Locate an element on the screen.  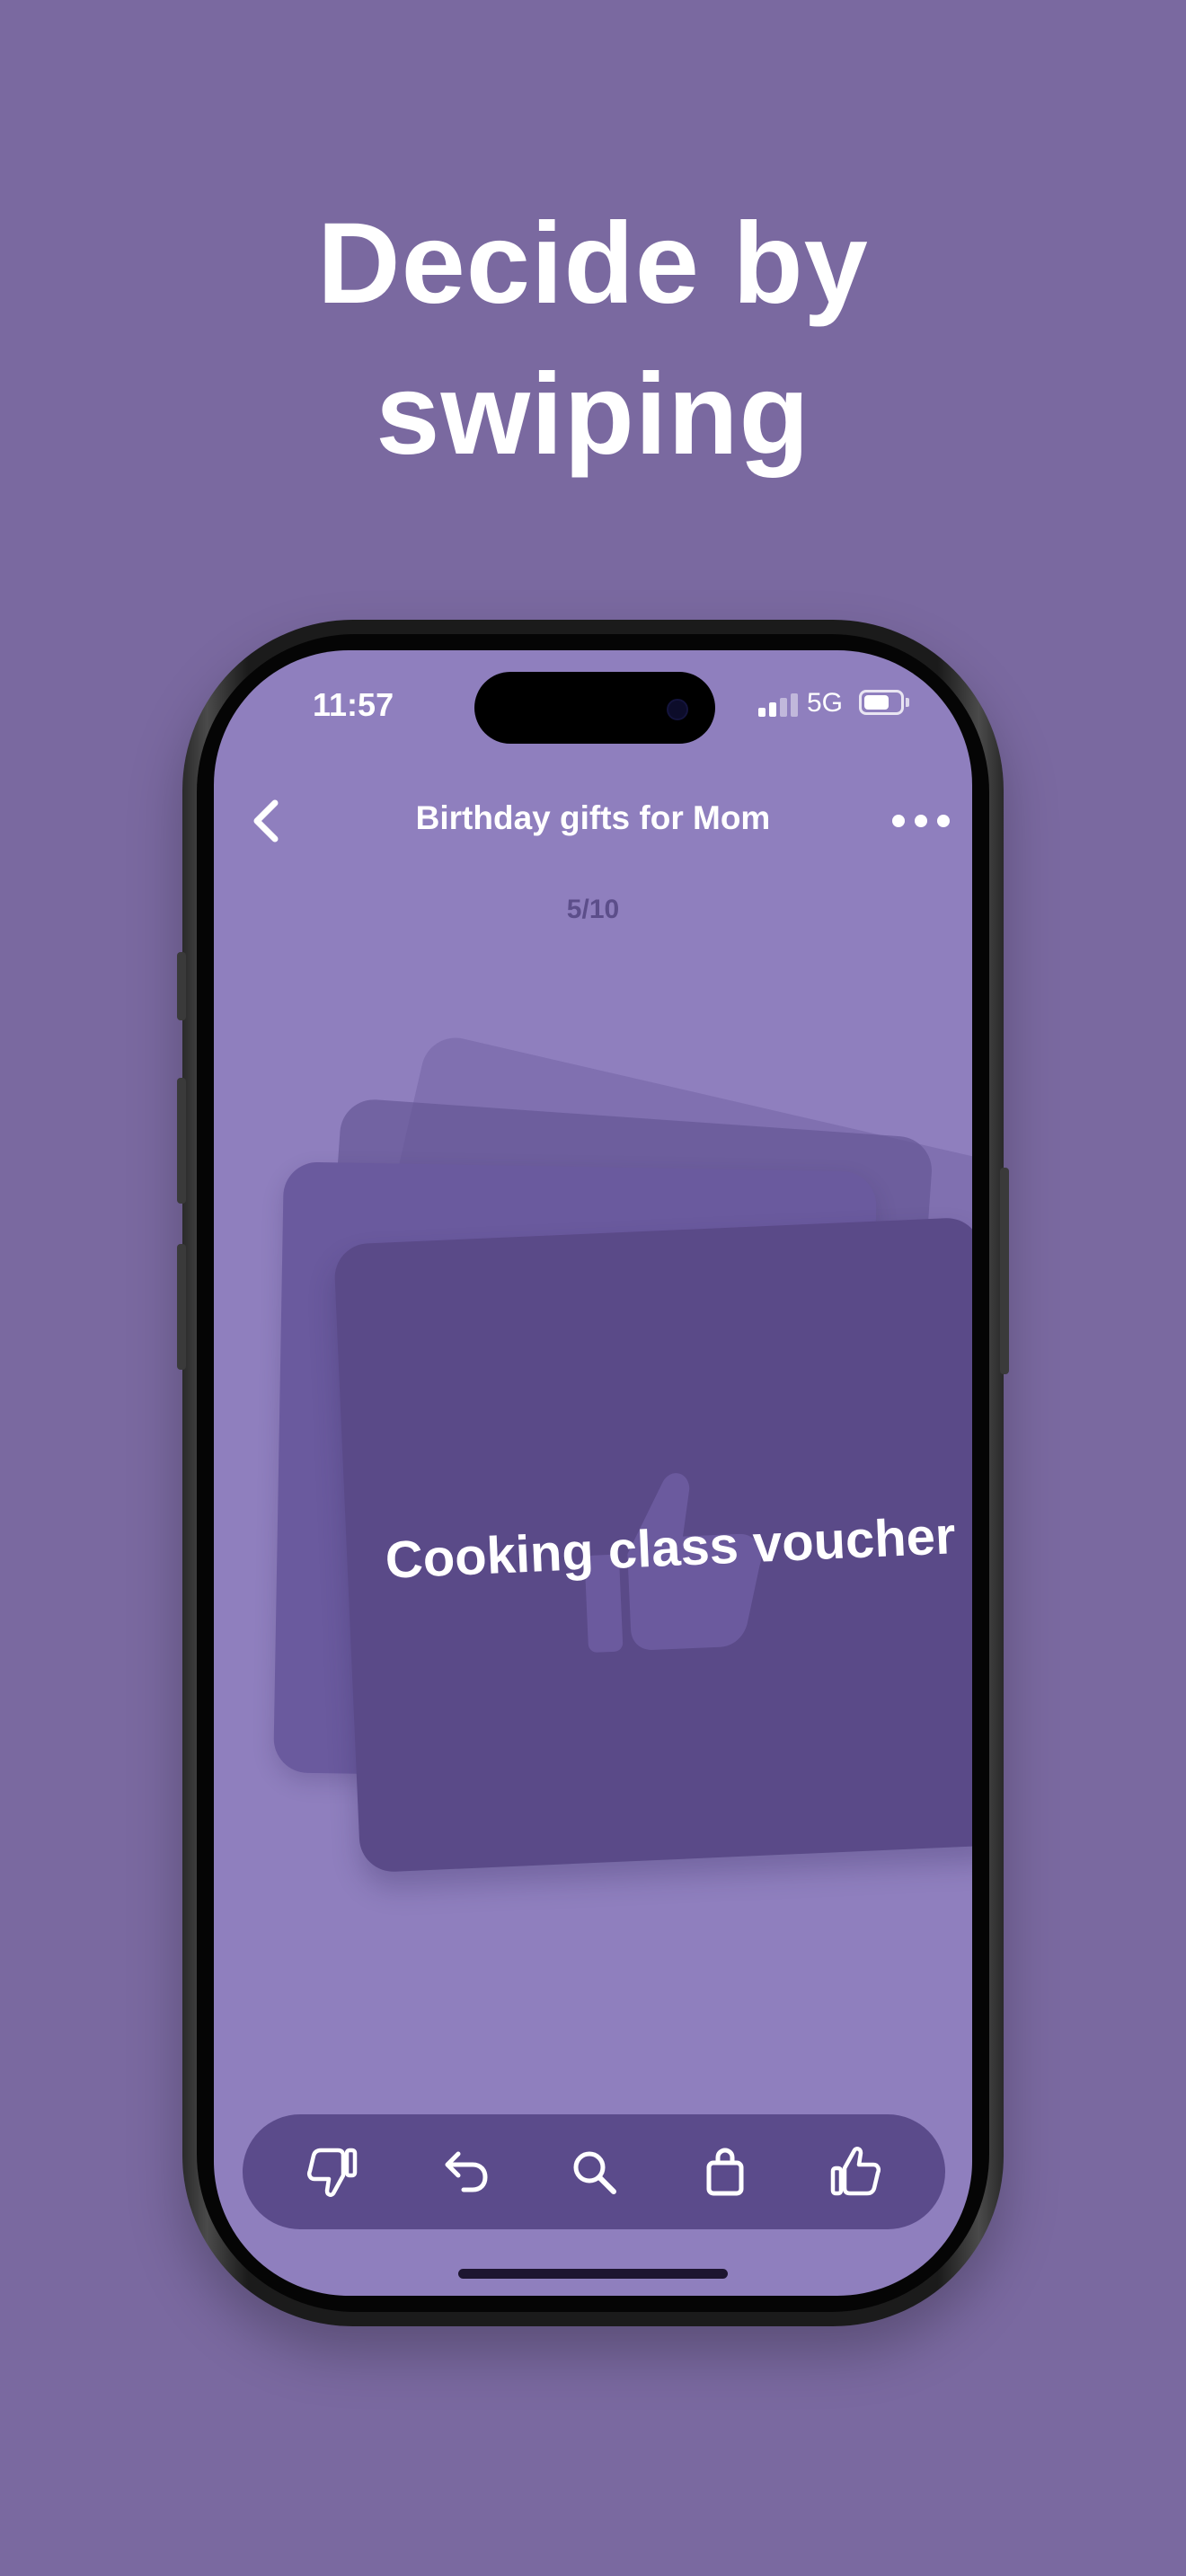
thumbs-up-icon is located at coordinates (855, 2171).